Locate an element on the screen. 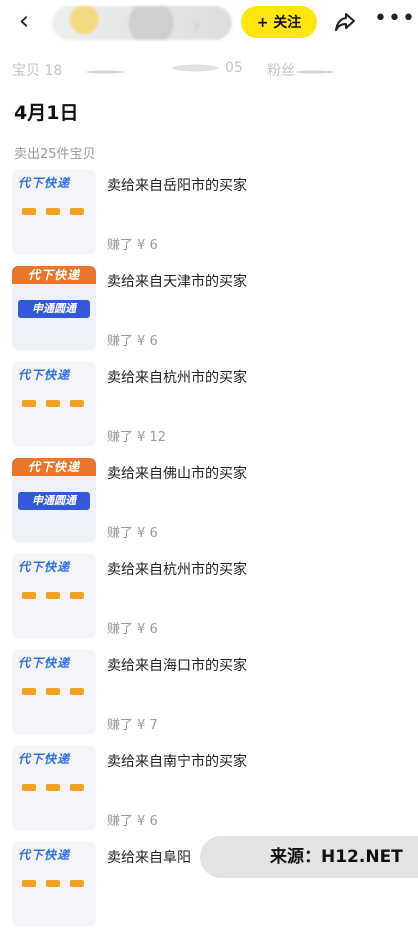 Image resolution: width=418 pixels, height=938 pixels. shop-name-blurred: y is located at coordinates (142, 23).